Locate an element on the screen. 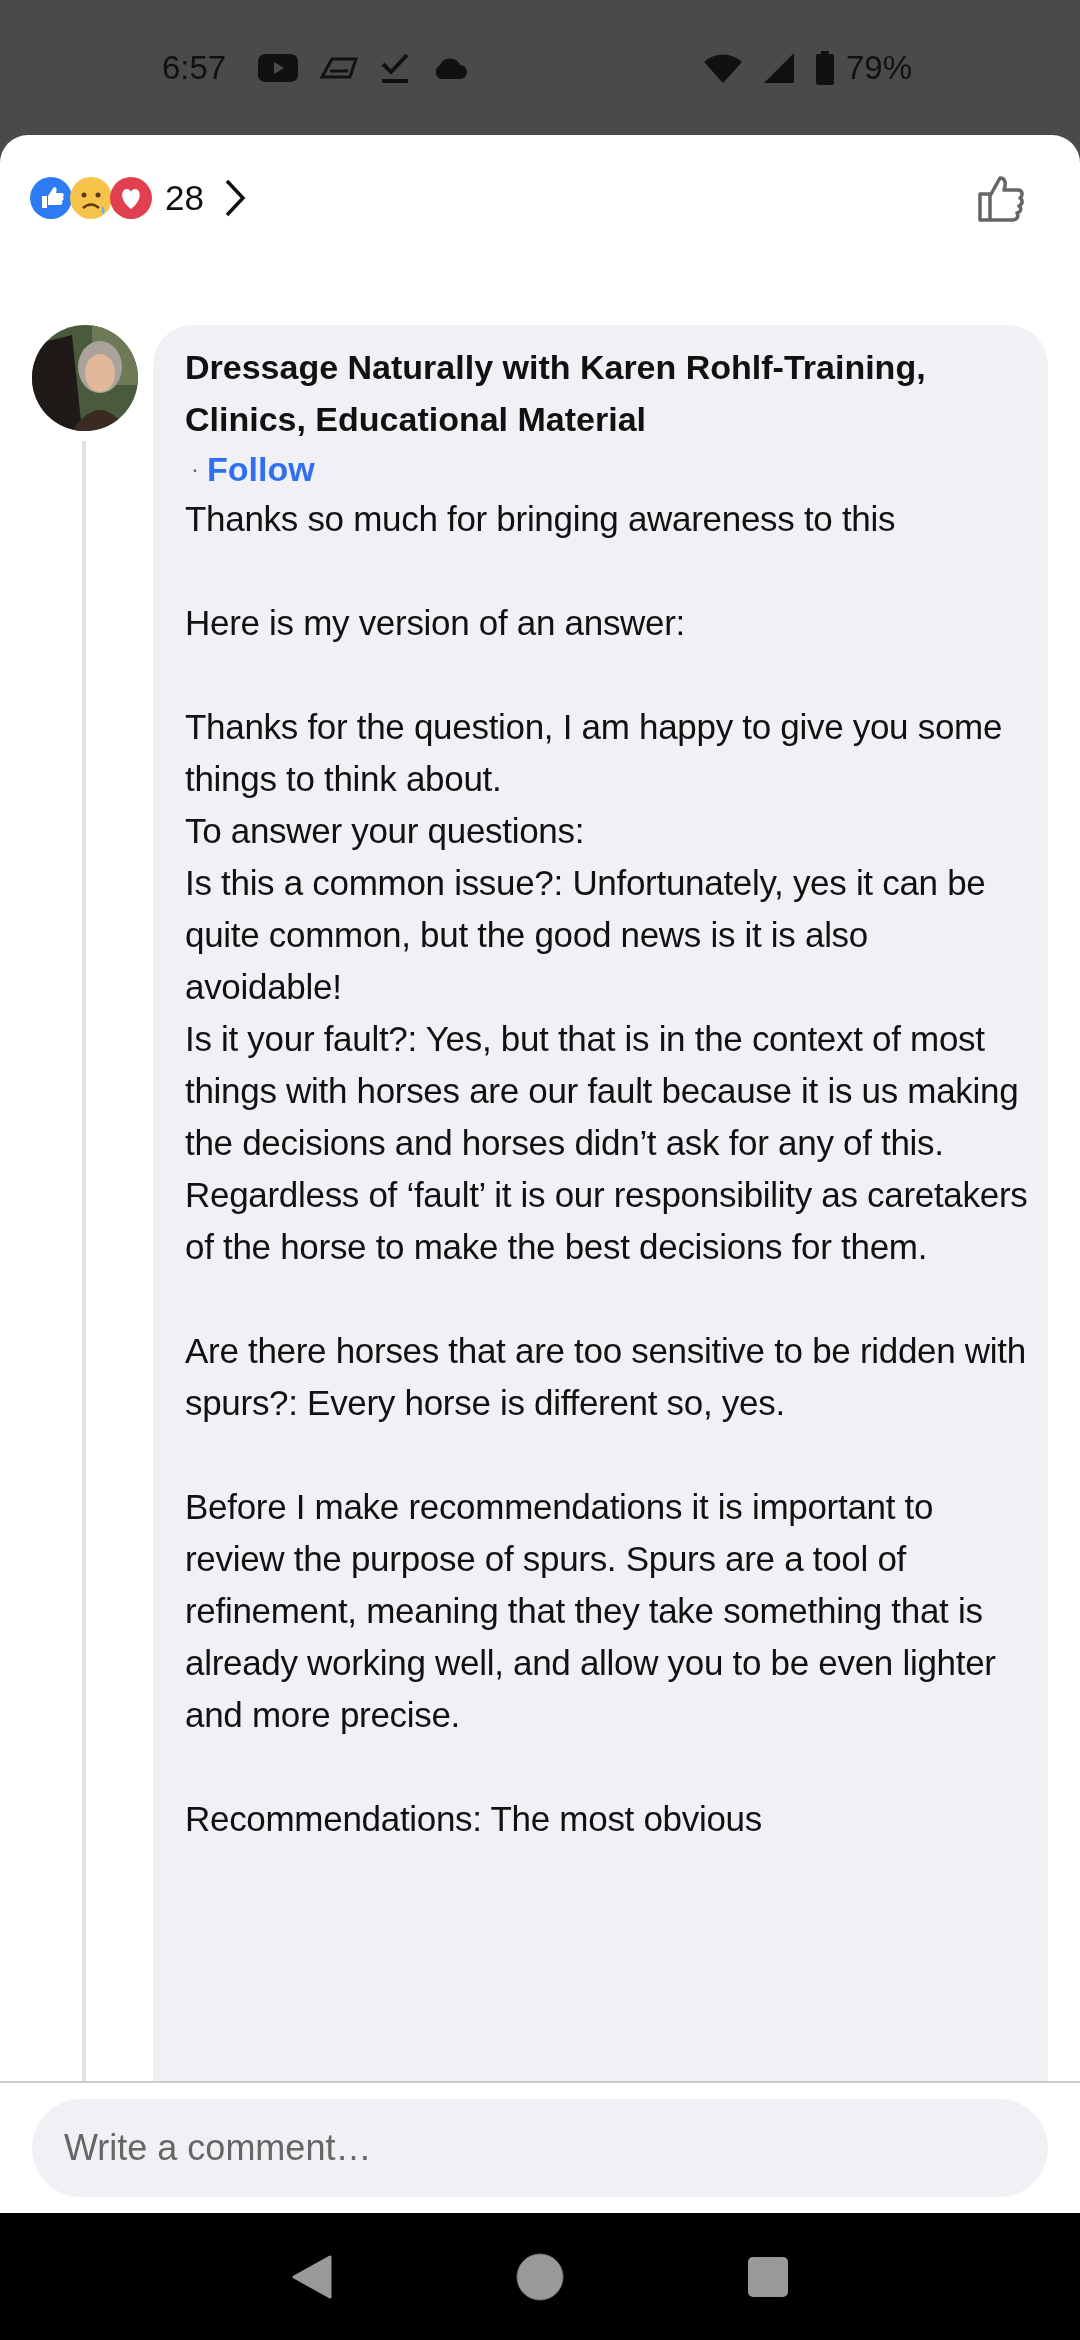  comment-text: Are there horses that are too sensitive to be ridden with spurs?: Every horse is different so, yes. is located at coordinates (606, 1377).